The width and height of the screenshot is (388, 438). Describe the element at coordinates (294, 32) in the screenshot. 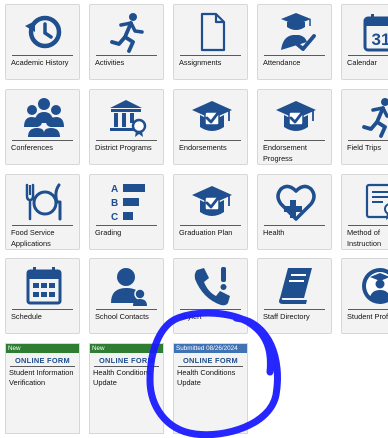

I see `graduate-check-icon` at that location.